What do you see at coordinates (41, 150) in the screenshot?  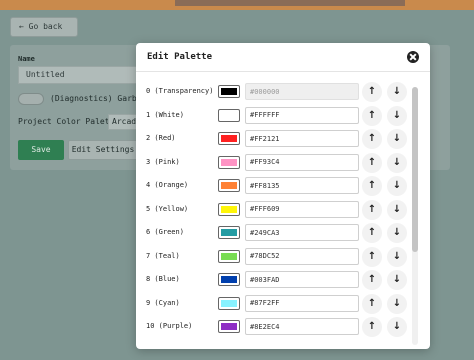 I see `save-button: Save` at bounding box center [41, 150].